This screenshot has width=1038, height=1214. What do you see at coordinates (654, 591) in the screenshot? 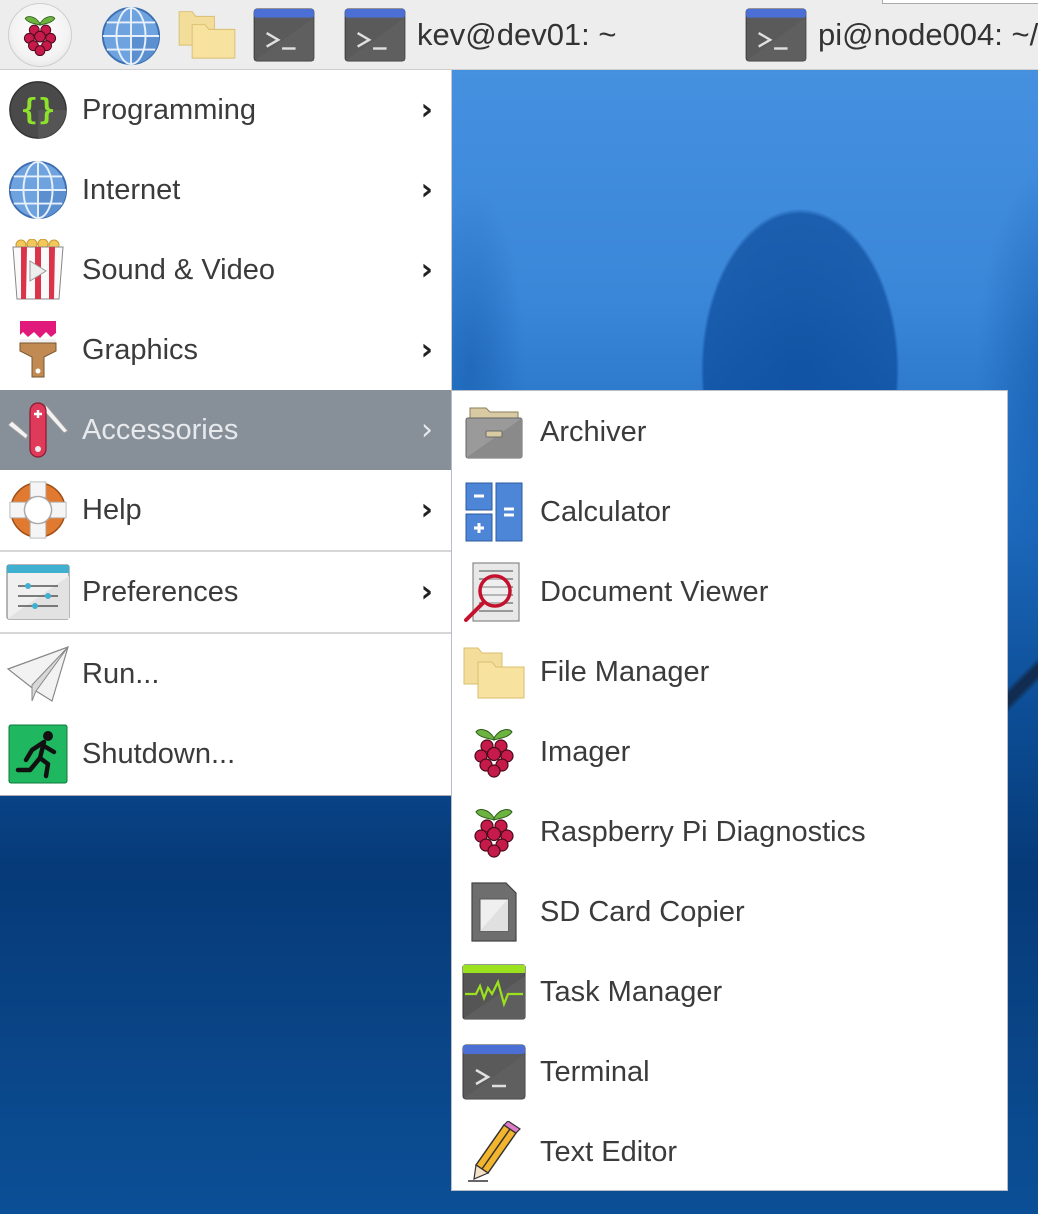
I see `submenu-item-label: Document Viewer` at bounding box center [654, 591].